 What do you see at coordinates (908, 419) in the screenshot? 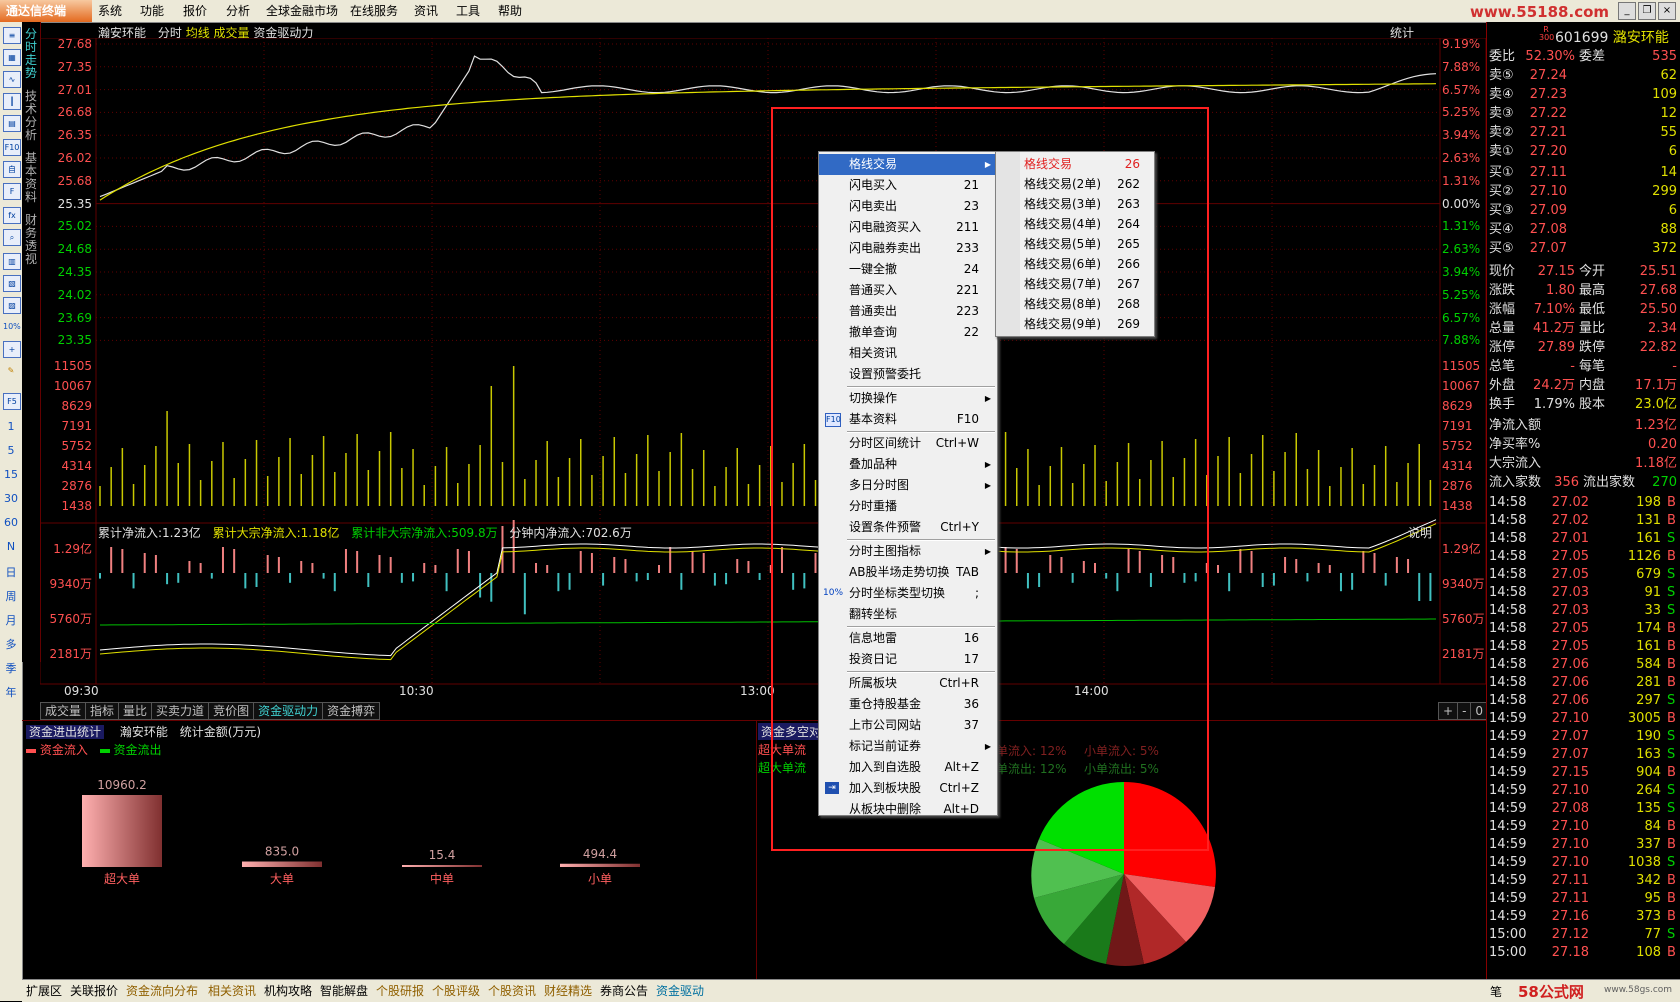
I see `ctx-item: 基本资料 F10 F10` at bounding box center [908, 419].